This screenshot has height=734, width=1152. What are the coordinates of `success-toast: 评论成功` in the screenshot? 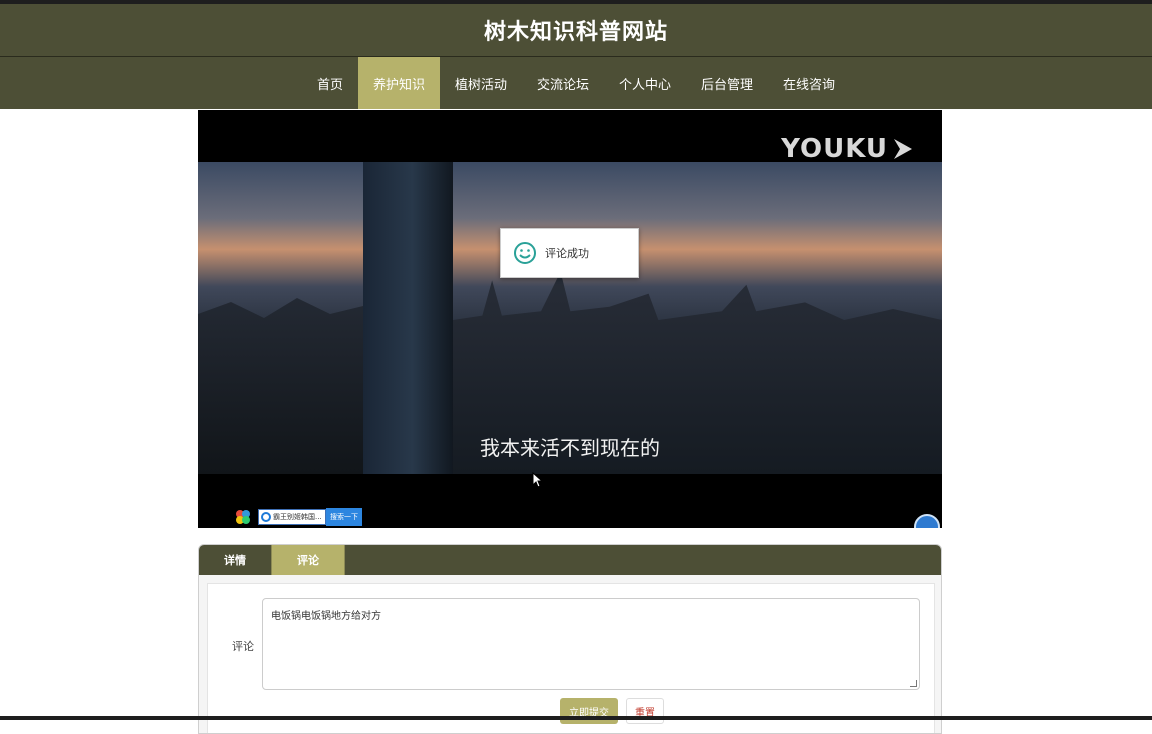 It's located at (569, 253).